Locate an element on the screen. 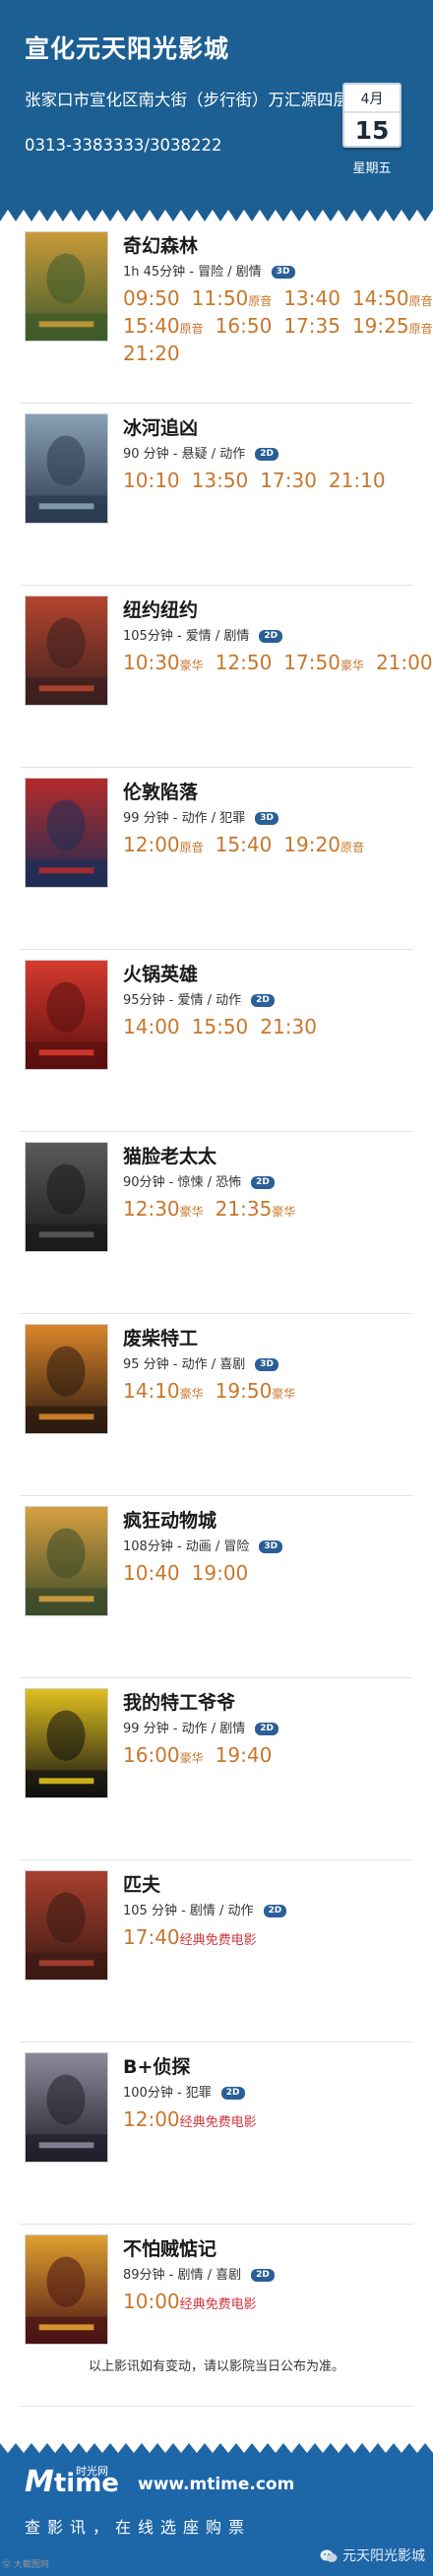 Image resolution: width=433 pixels, height=2576 pixels. movie-item: 我的特工爷爷 99 分钟 - 动作 / 剧情 2D 16:00豪华 19:40 is located at coordinates (217, 1769).